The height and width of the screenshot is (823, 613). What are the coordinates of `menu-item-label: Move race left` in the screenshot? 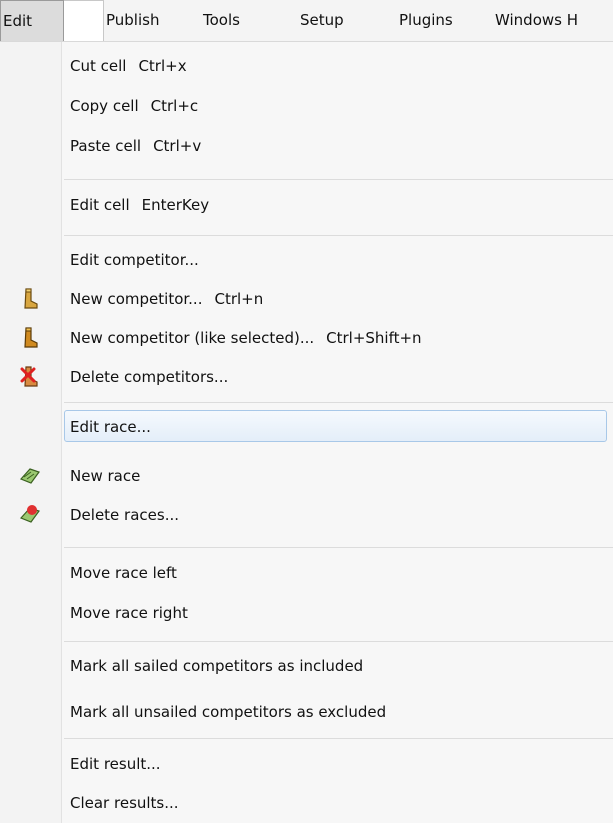 It's located at (123, 573).